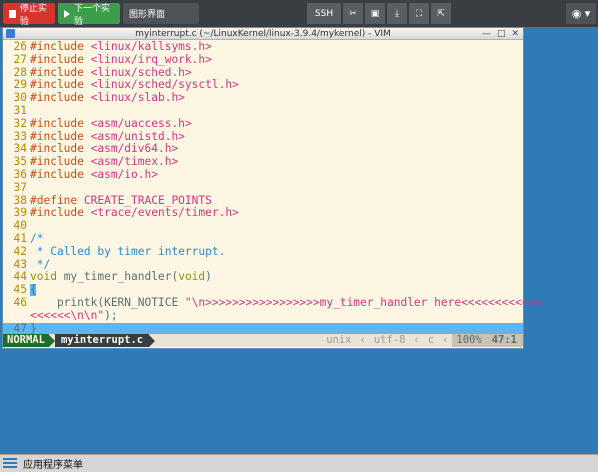  Describe the element at coordinates (151, 46) in the screenshot. I see `code-token: <linux/kallsyms.h>` at that location.